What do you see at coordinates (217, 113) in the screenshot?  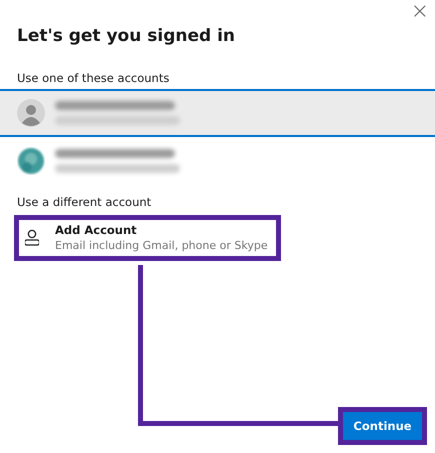 I see `account-item` at bounding box center [217, 113].